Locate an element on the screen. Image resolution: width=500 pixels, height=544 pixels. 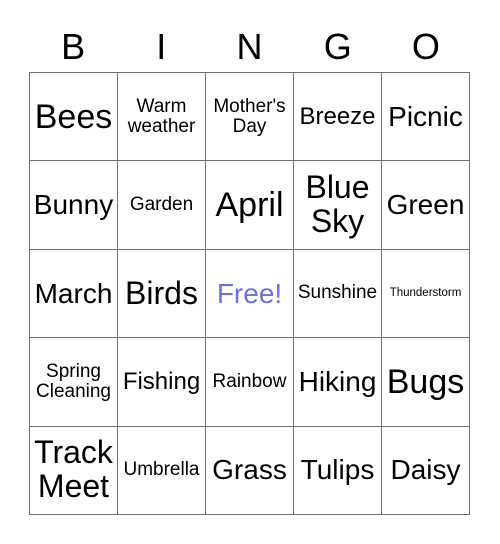
bingo-cell-o4: Bugs is located at coordinates (426, 382).